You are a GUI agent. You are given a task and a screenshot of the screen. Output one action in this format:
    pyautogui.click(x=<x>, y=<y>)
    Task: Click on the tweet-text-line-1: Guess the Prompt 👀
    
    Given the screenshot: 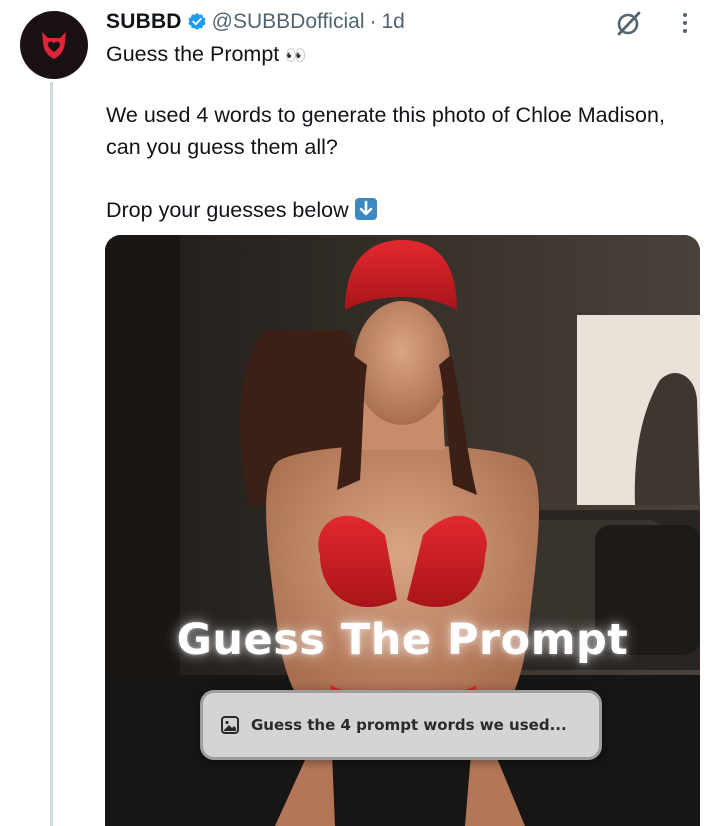 What is the action you would take?
    pyautogui.click(x=206, y=55)
    